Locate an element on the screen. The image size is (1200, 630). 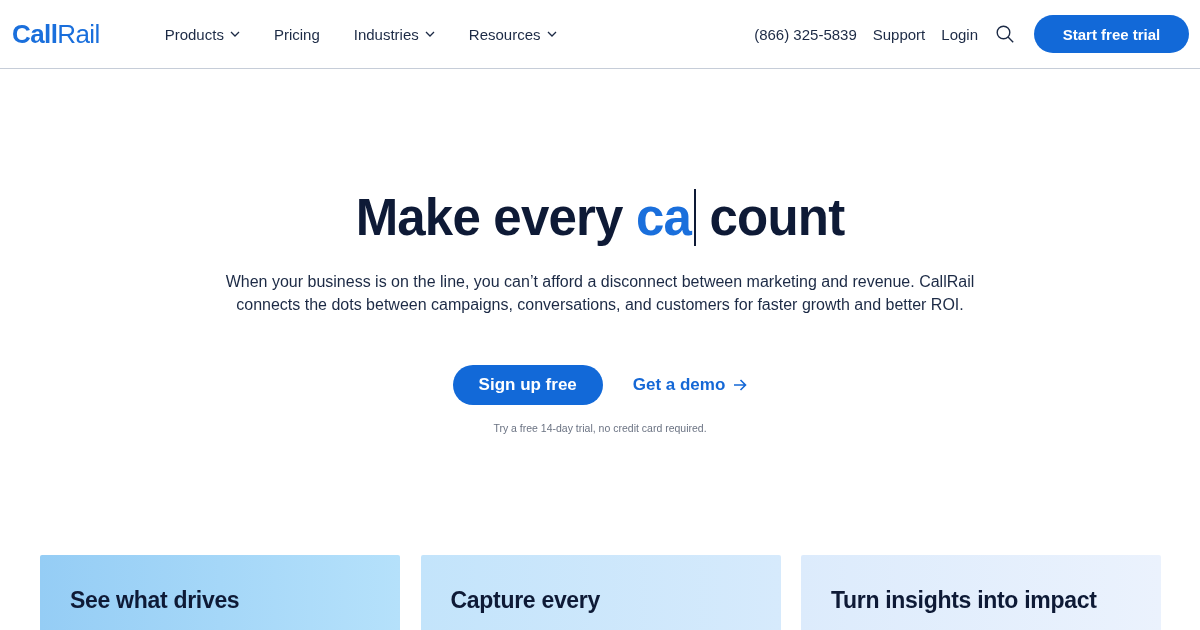
hero-heading: Make every ca count is located at coordinates (600, 218).